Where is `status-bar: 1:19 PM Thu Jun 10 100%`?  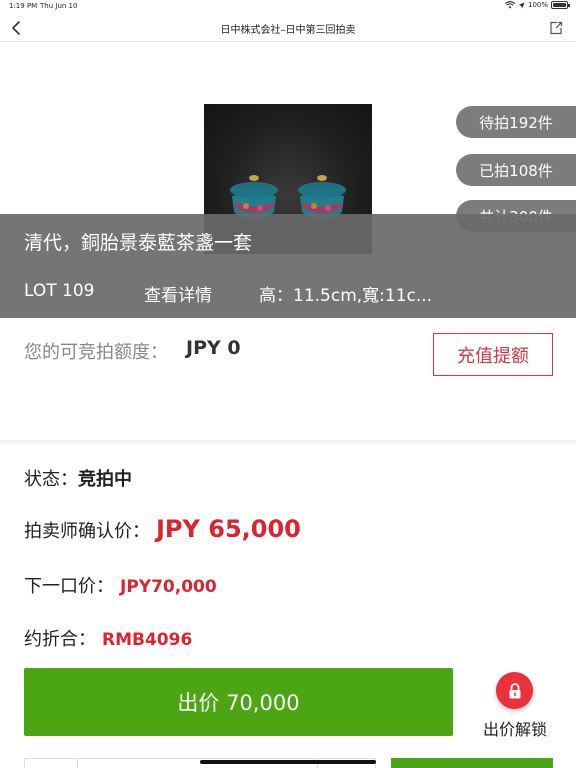 status-bar: 1:19 PM Thu Jun 10 100% is located at coordinates (288, 7).